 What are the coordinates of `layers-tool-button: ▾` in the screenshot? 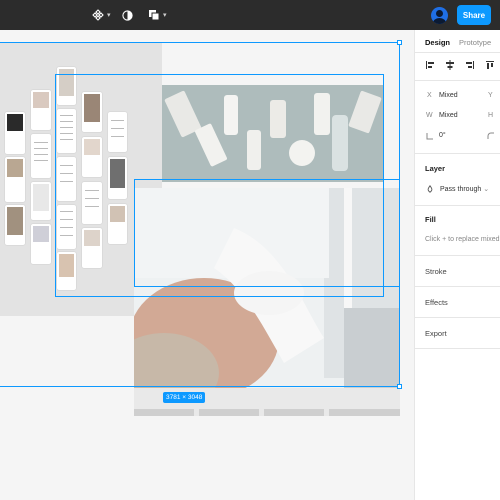 It's located at (157, 15).